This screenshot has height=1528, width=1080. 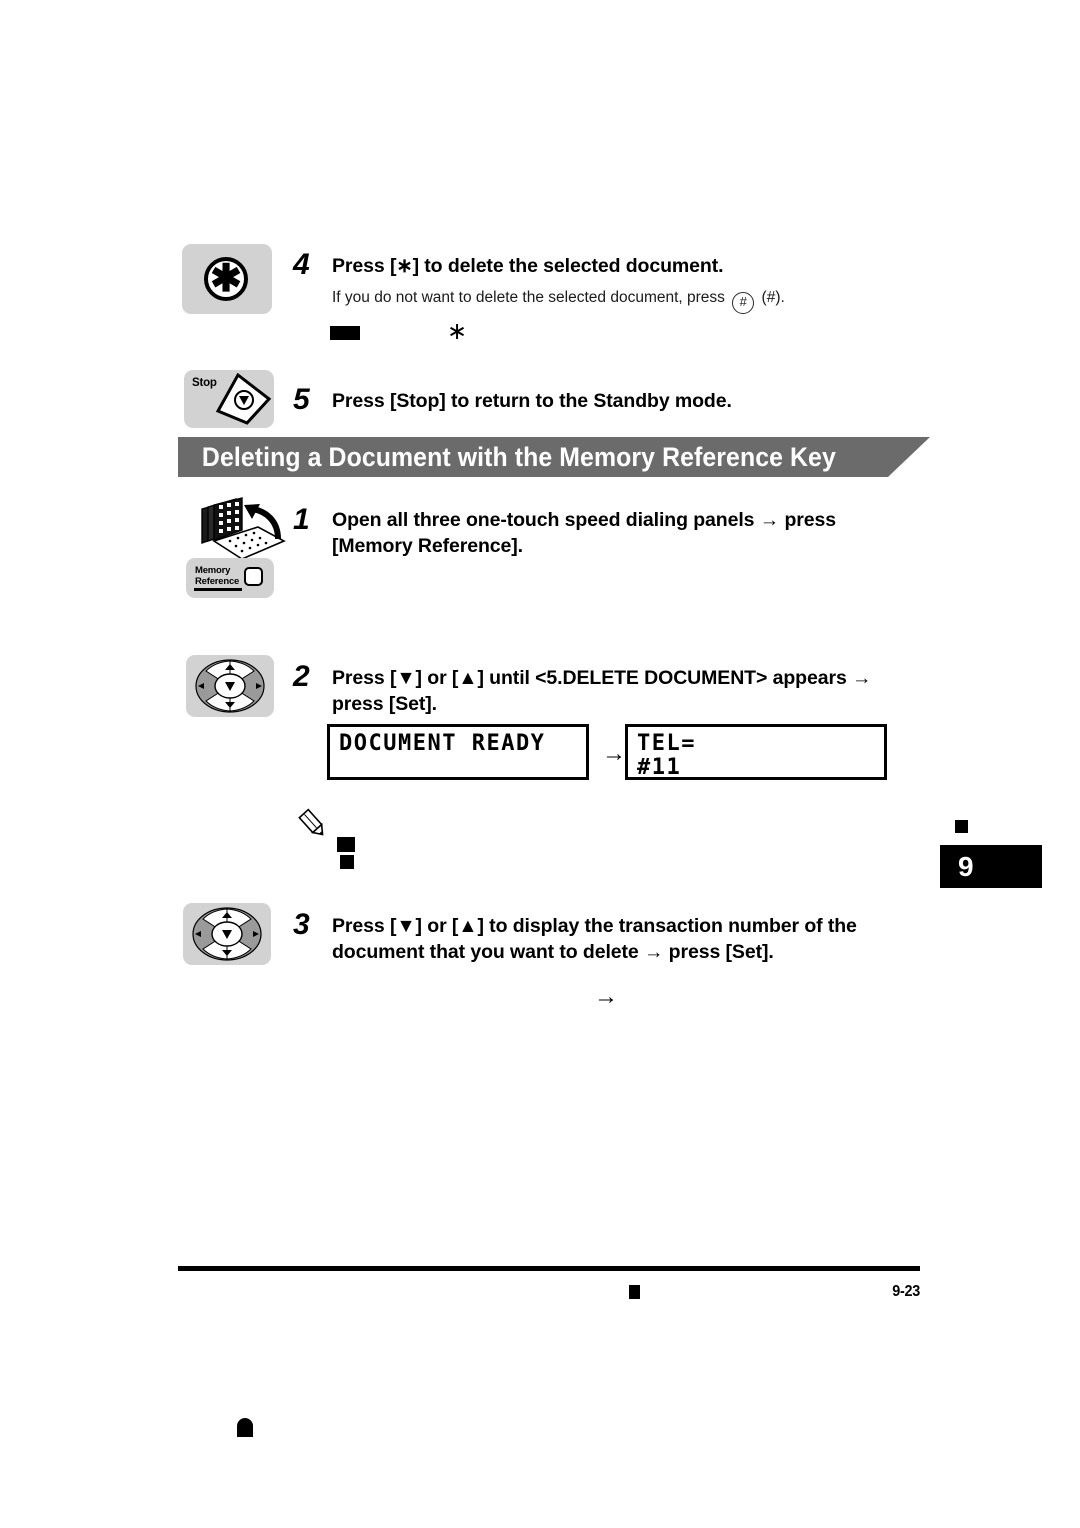 What do you see at coordinates (301, 519) in the screenshot?
I see `step-number-1: 1` at bounding box center [301, 519].